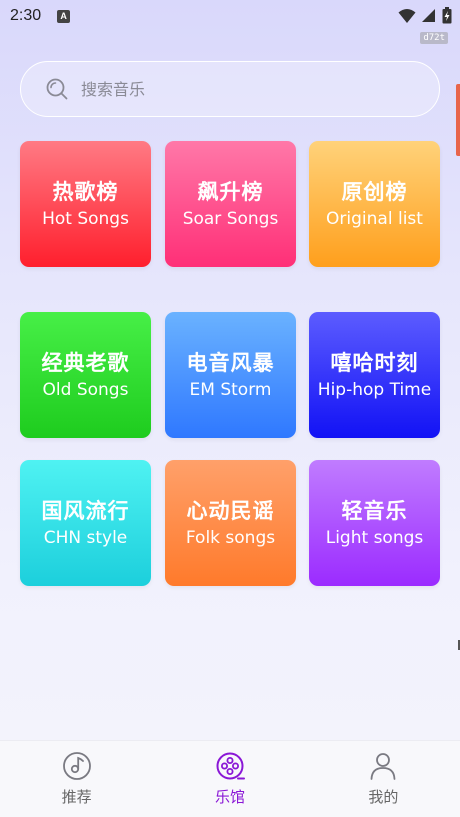 Image resolution: width=460 pixels, height=817 pixels. Describe the element at coordinates (85, 362) in the screenshot. I see `card-title-cn: 经典老歌` at that location.